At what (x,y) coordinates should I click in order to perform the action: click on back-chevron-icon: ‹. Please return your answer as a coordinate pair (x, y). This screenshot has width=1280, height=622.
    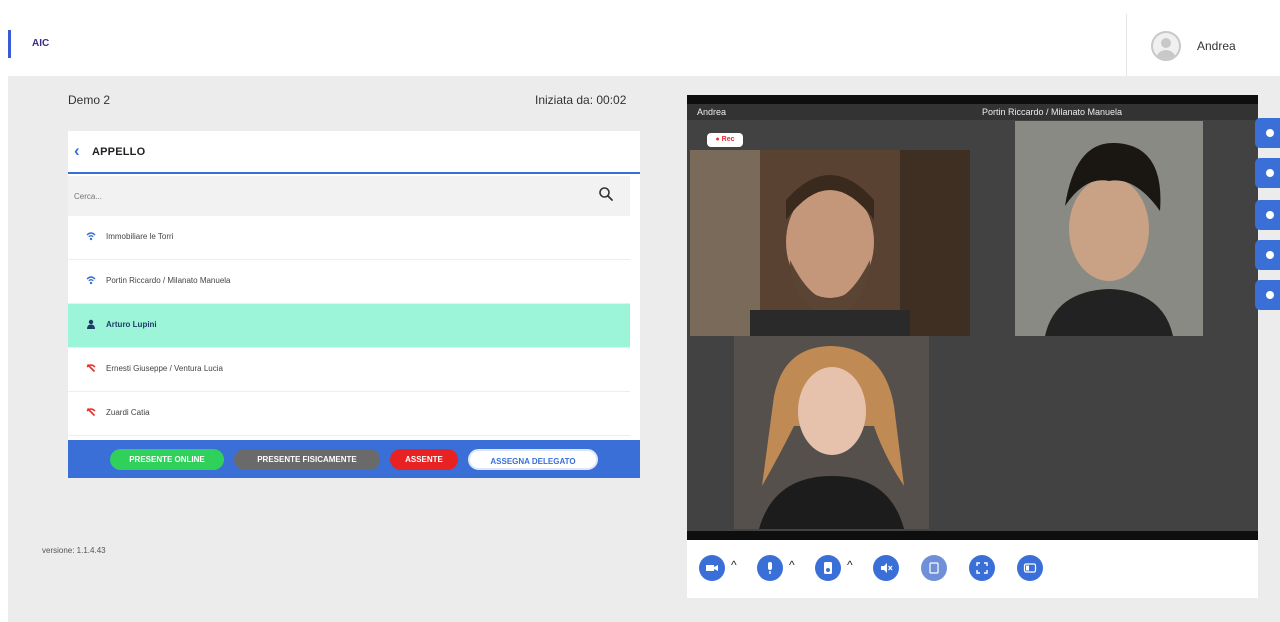
    Looking at the image, I should click on (77, 151).